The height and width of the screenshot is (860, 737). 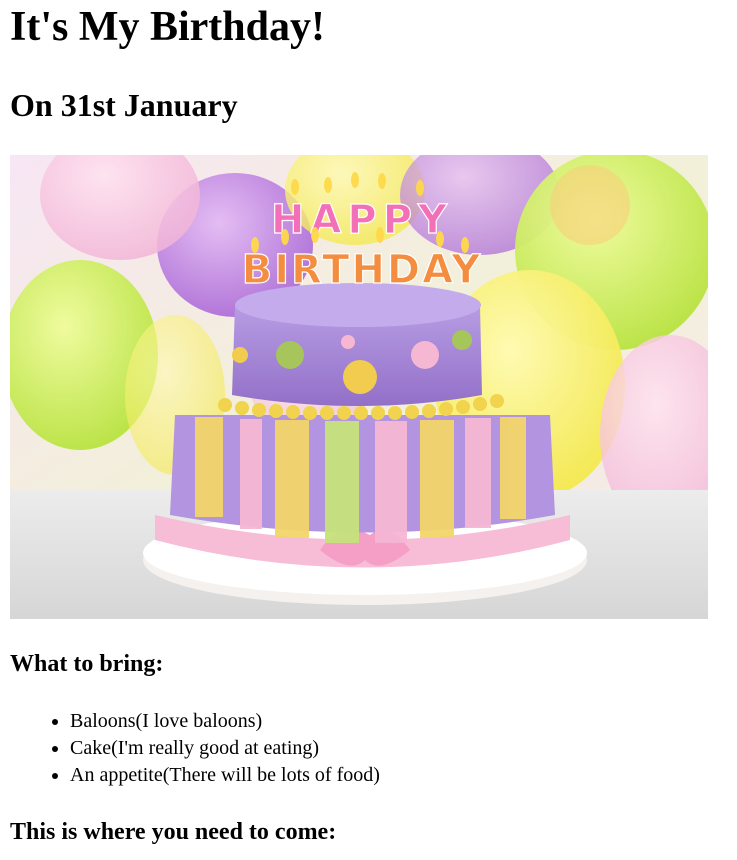 I want to click on location-heading: This is where you need to come:, so click(x=173, y=832).